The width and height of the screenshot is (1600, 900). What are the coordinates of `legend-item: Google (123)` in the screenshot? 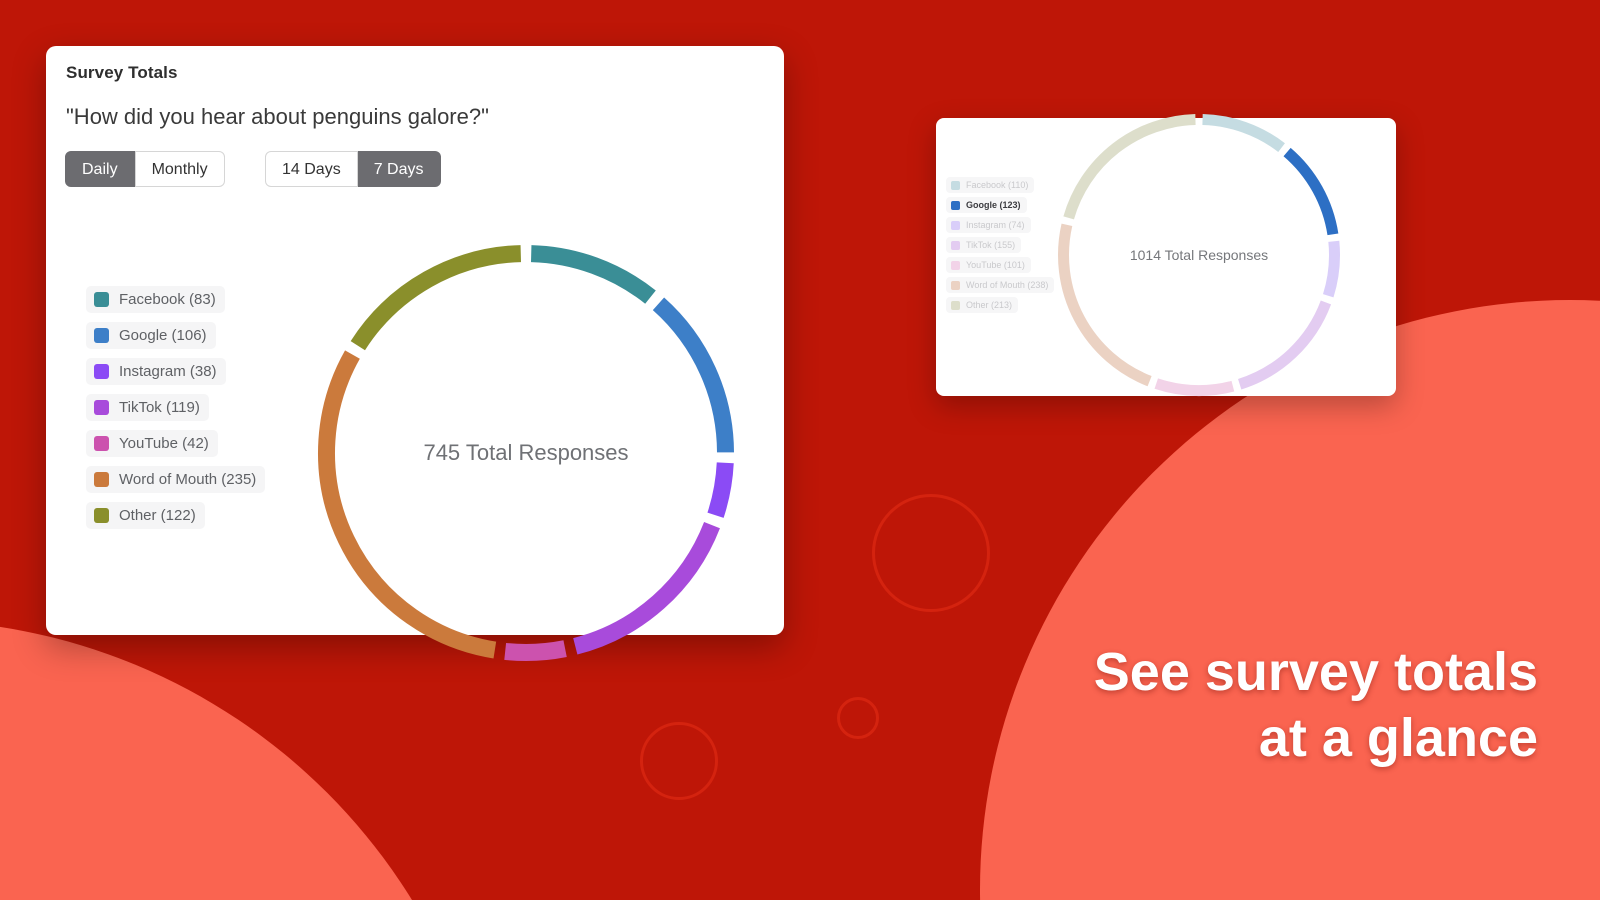 It's located at (986, 205).